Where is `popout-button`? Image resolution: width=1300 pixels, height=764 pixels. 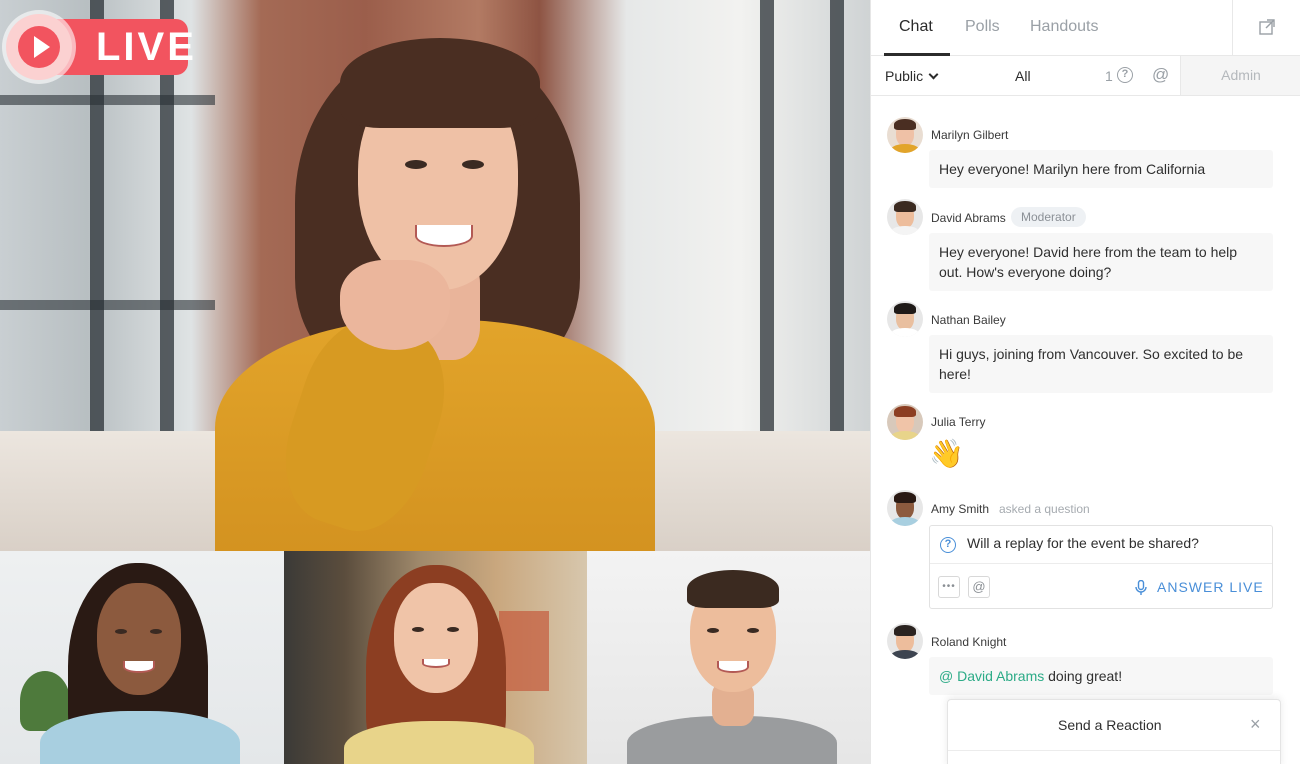
popout-button is located at coordinates (1266, 28).